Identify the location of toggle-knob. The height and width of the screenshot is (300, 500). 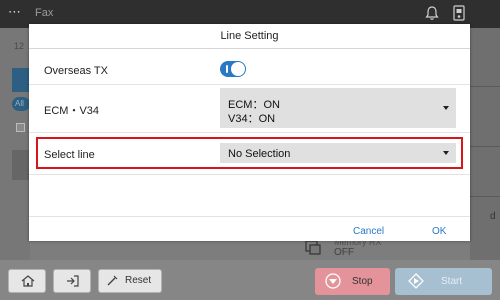
(238, 69).